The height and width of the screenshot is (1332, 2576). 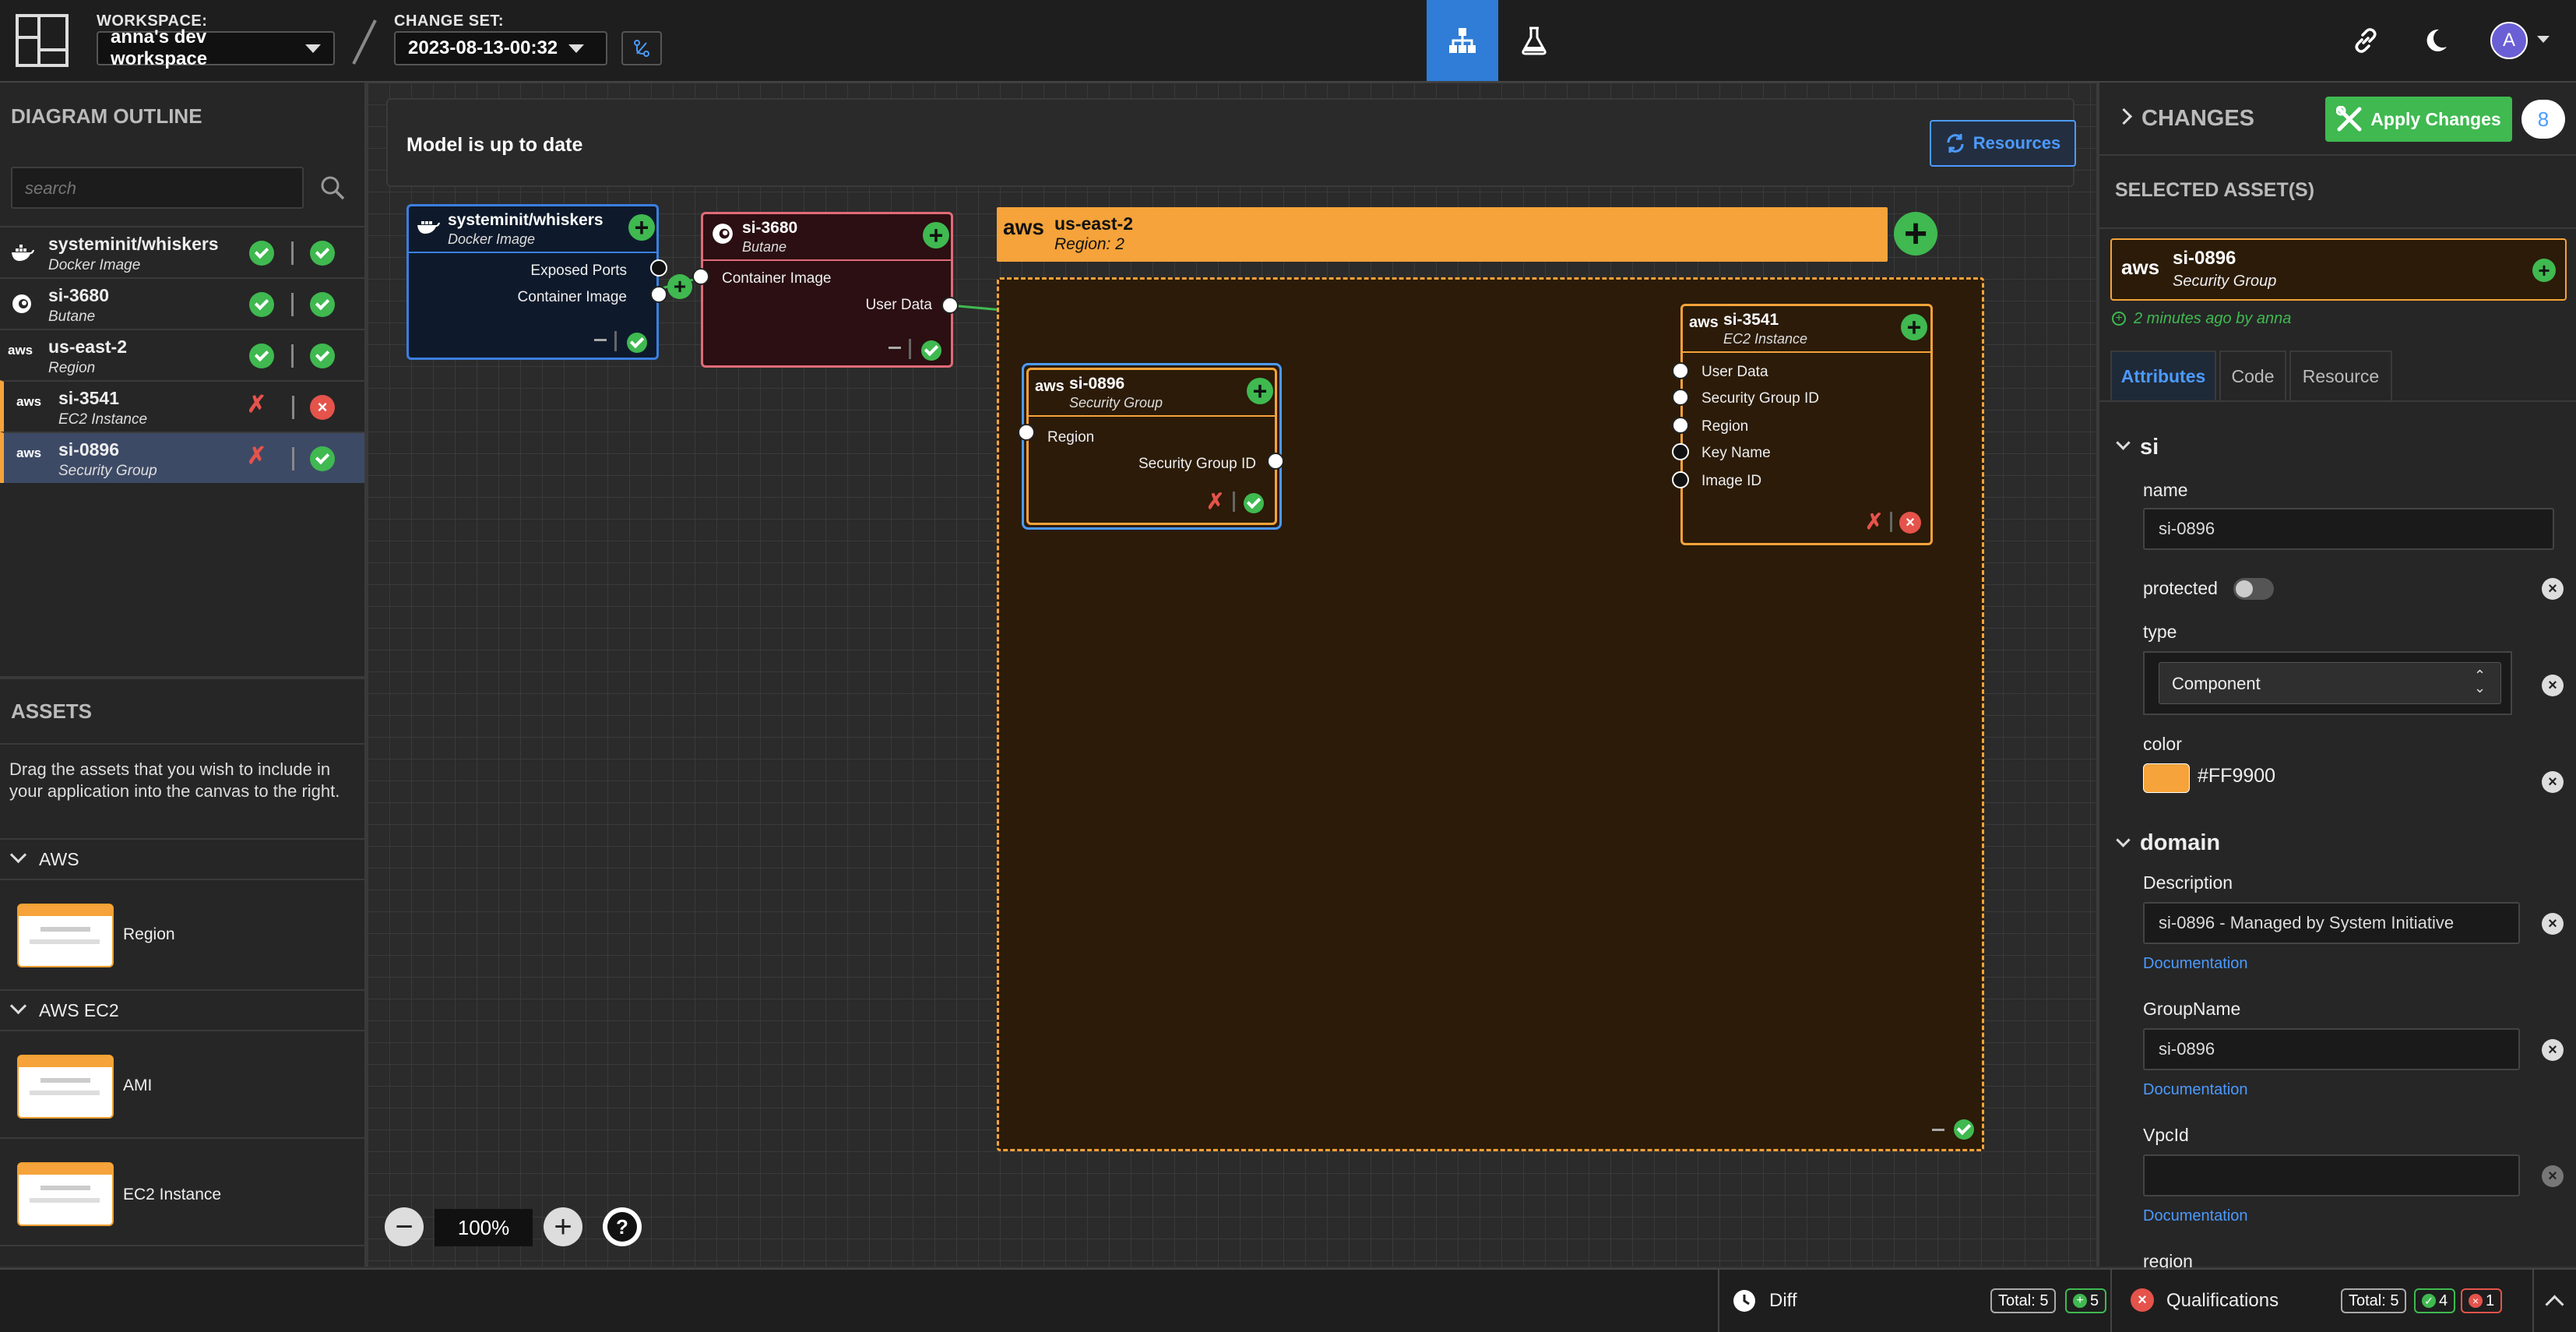 What do you see at coordinates (2553, 782) in the screenshot?
I see `clear-color-icon: ×` at bounding box center [2553, 782].